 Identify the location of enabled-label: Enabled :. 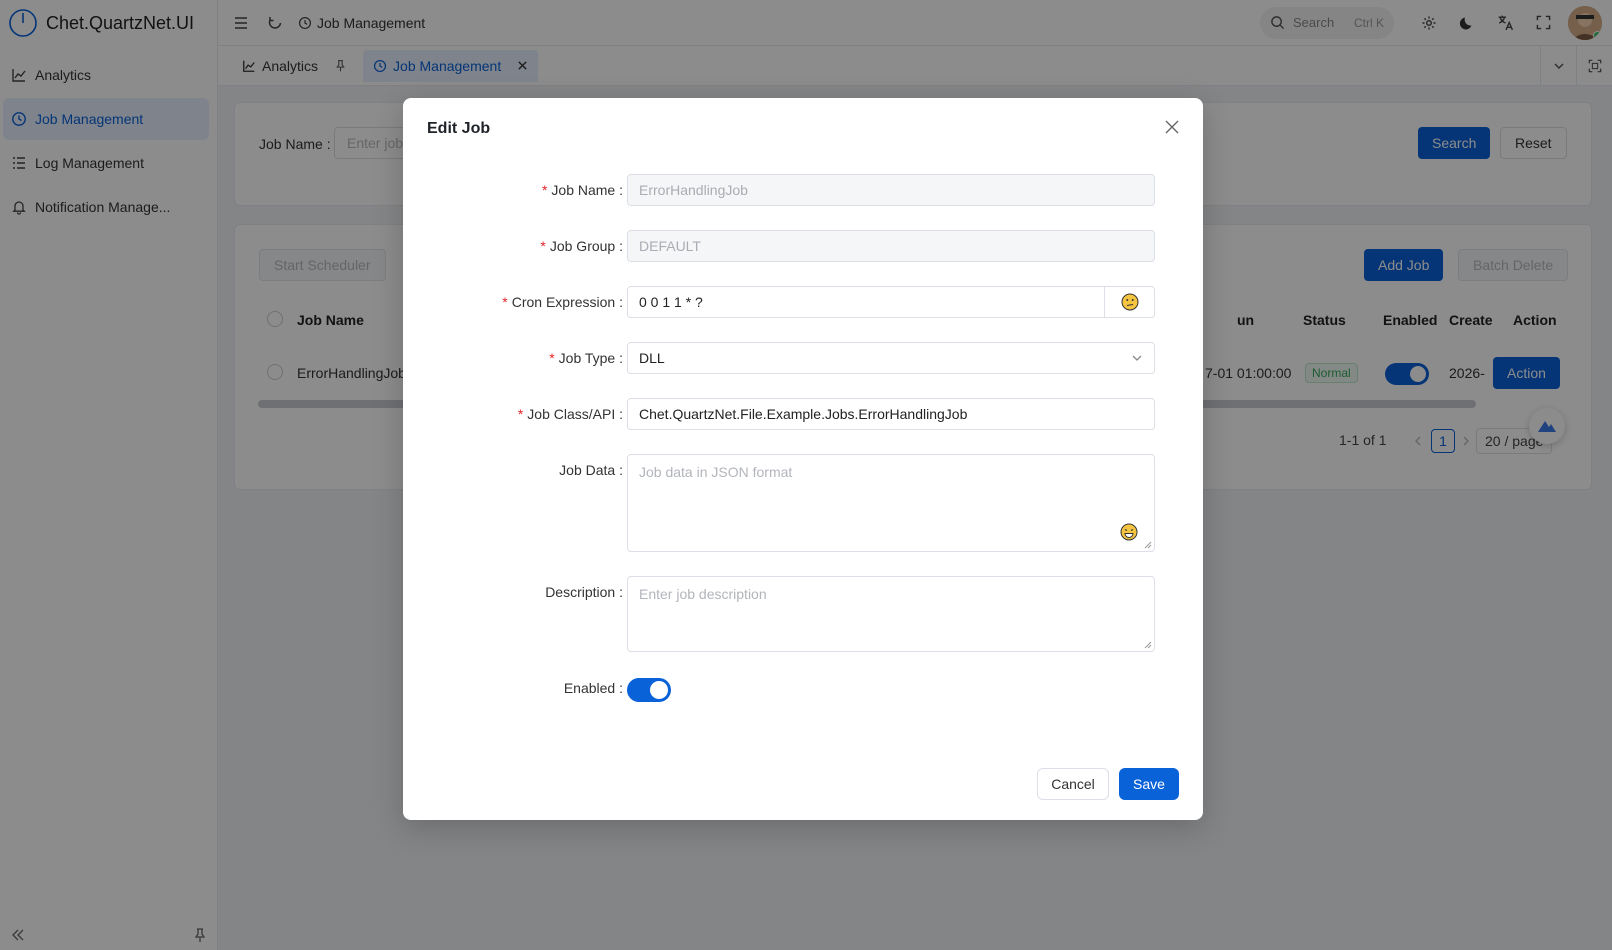
(593, 688).